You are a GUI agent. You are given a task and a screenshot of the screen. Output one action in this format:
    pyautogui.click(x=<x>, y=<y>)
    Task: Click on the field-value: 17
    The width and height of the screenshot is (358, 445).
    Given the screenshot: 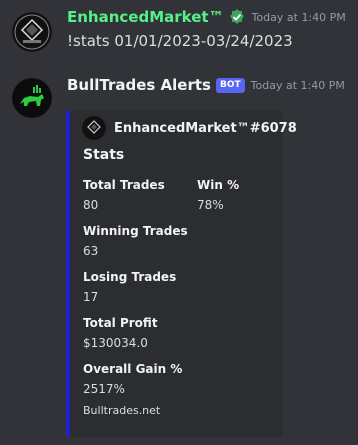 What is the action you would take?
    pyautogui.click(x=91, y=297)
    